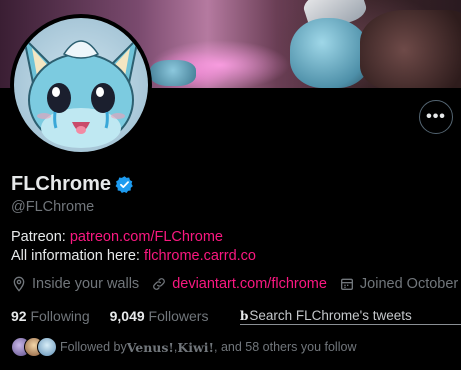 Image resolution: width=461 pixels, height=370 pixels. What do you see at coordinates (150, 347) in the screenshot?
I see `follower-name-1: Venus!` at bounding box center [150, 347].